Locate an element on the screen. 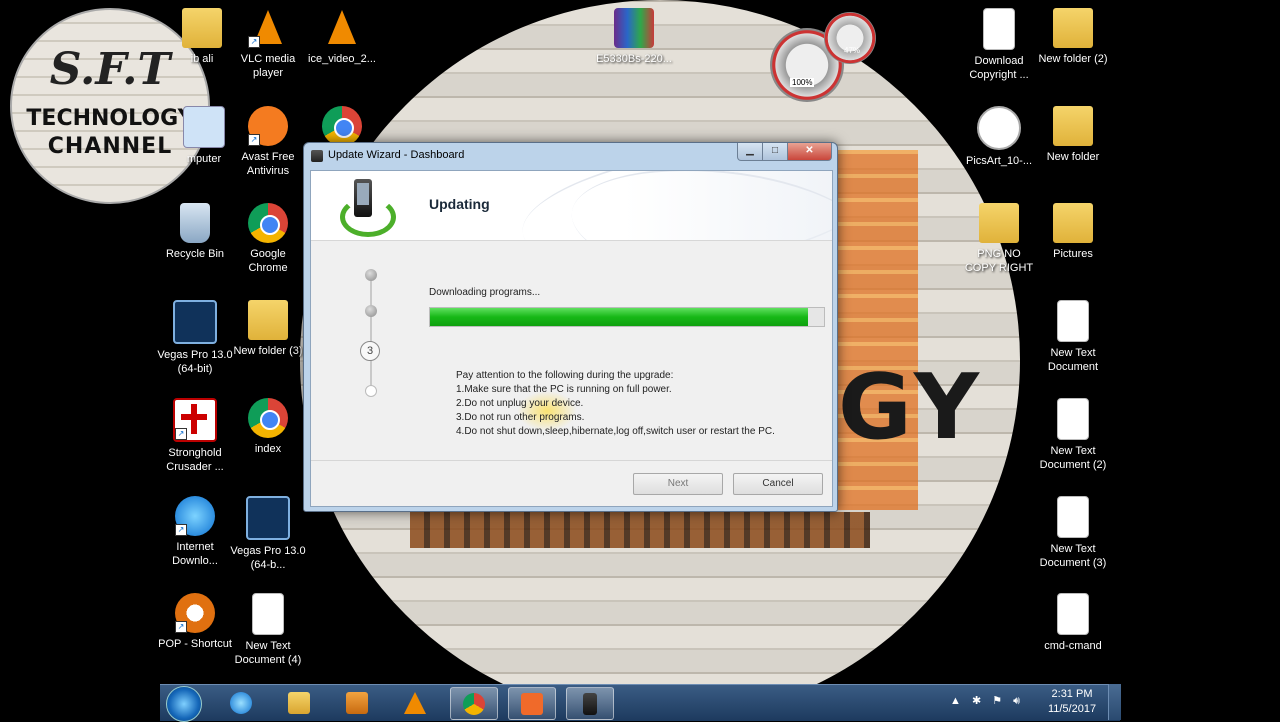 Image resolution: width=1280 pixels, height=722 pixels. maximize-button: □ is located at coordinates (775, 152).